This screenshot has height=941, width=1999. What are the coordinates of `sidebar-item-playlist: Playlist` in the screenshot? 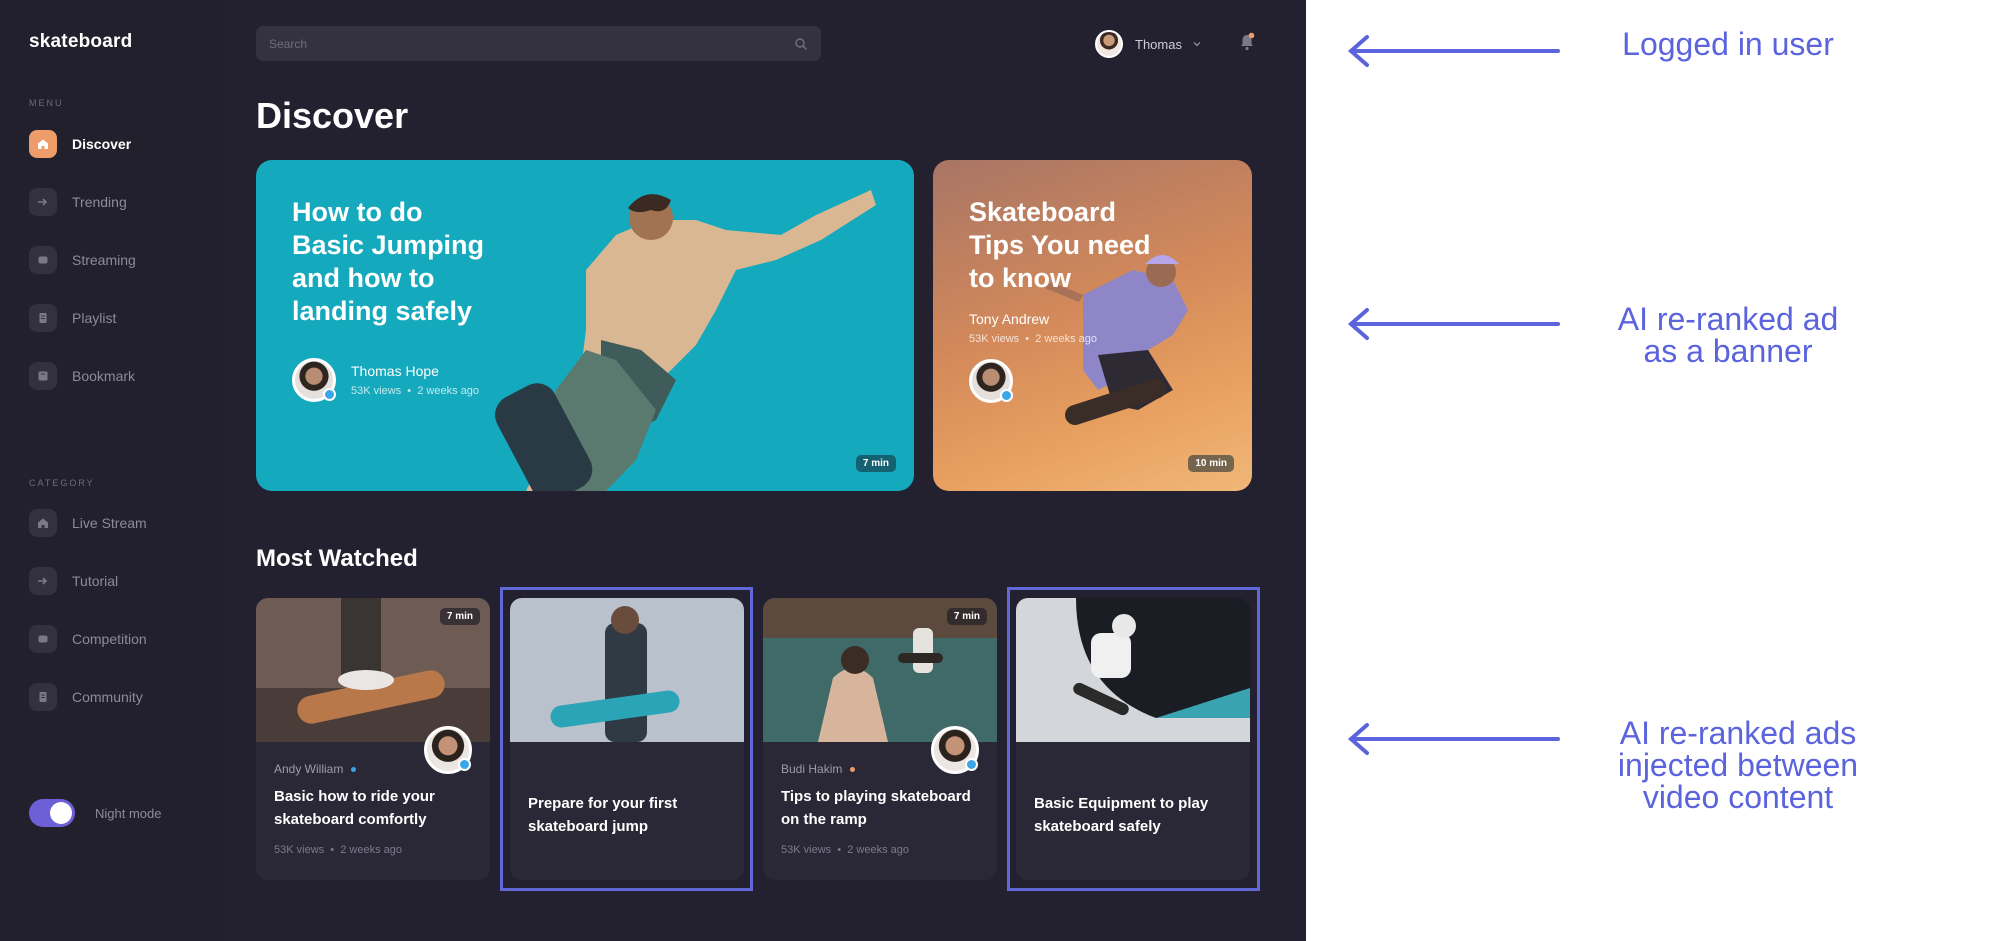 It's located at (124, 318).